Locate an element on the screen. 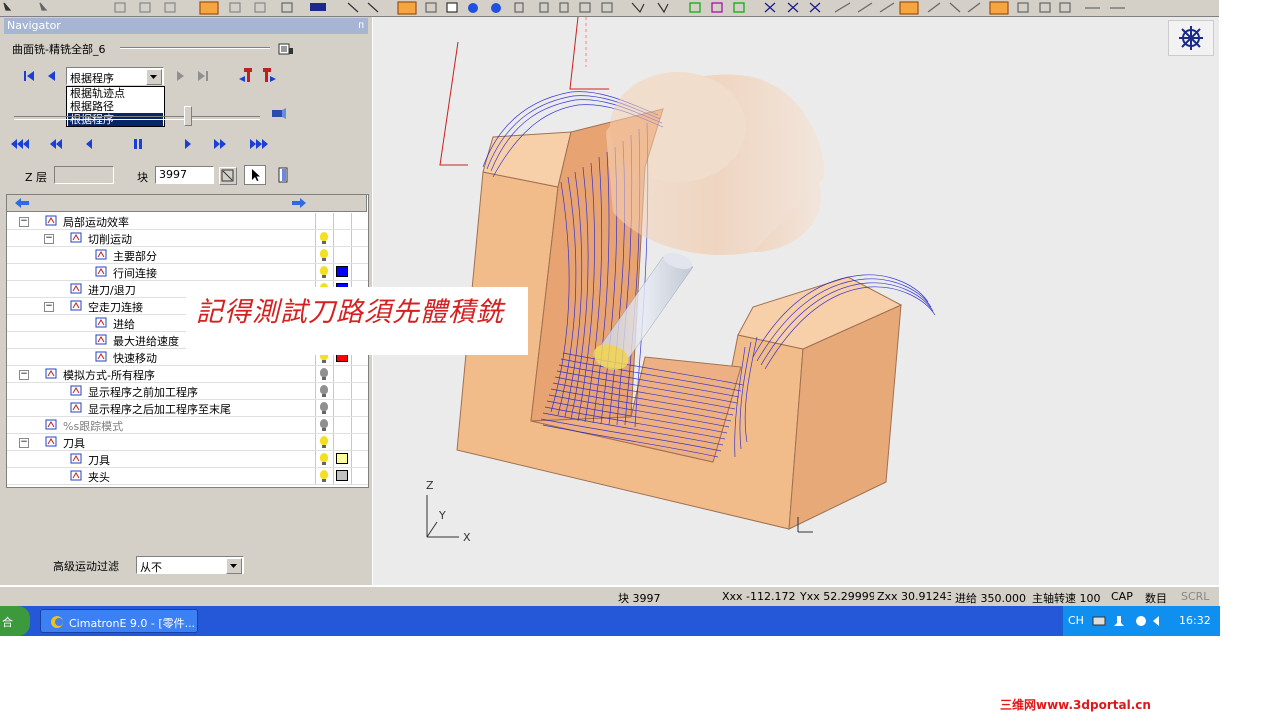 Image resolution: width=1280 pixels, height=720 pixels. mode-select: 根据程序 is located at coordinates (115, 76).